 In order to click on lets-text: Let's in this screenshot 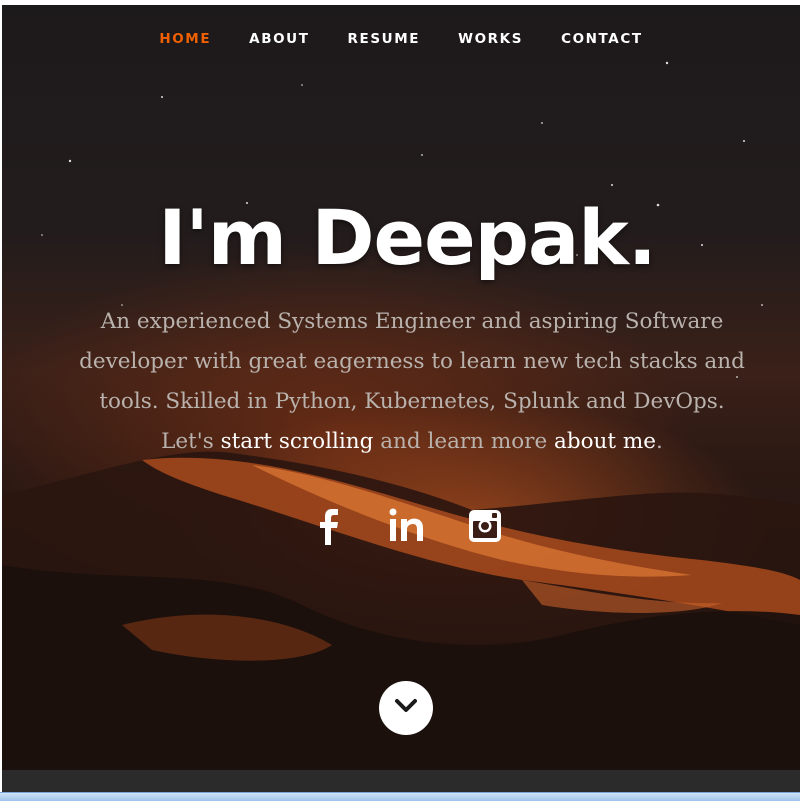, I will do `click(187, 441)`.